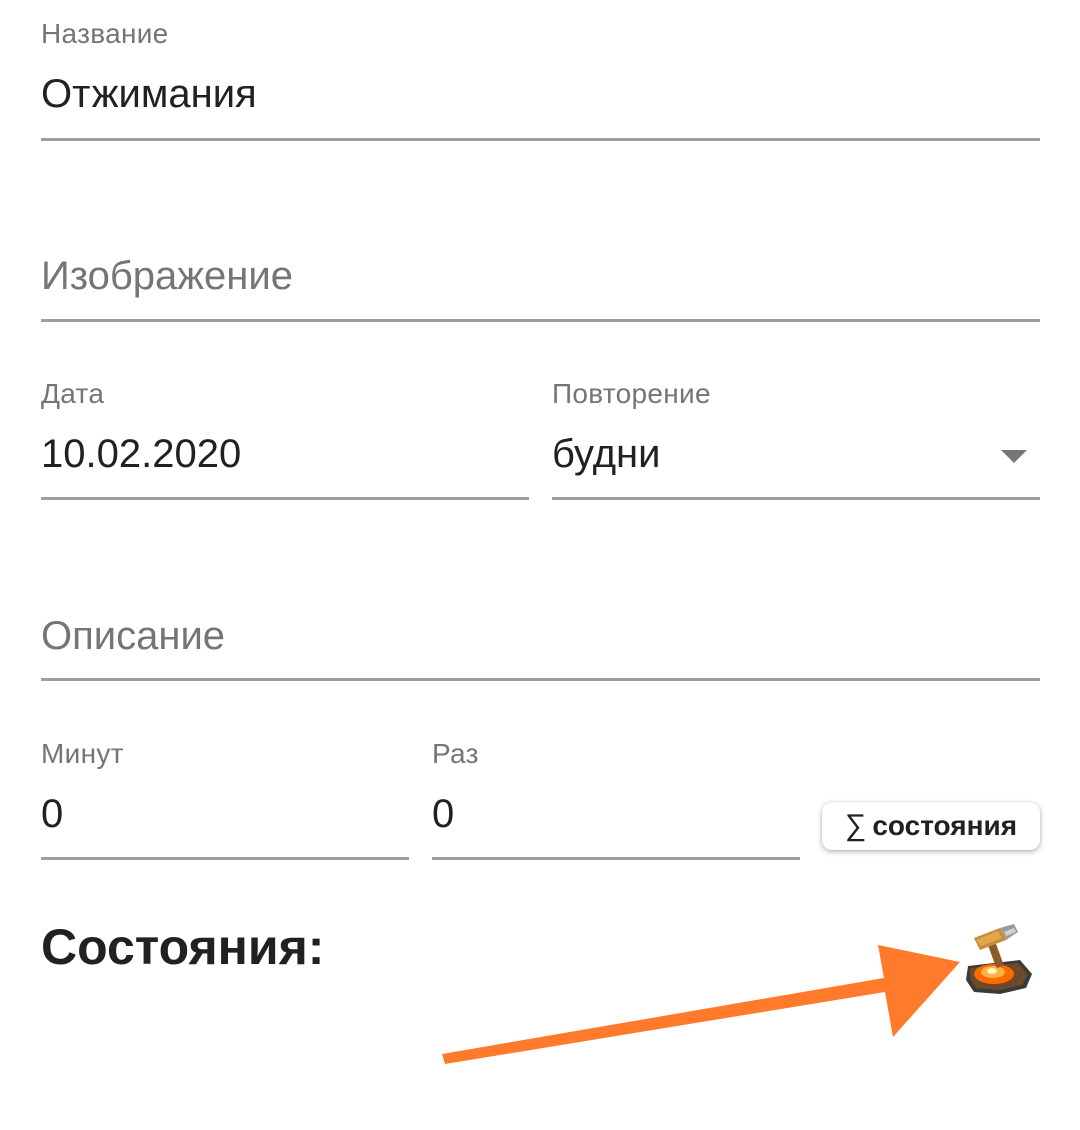 The image size is (1080, 1130). Describe the element at coordinates (855, 825) in the screenshot. I see `sum-icon: ∑` at that location.